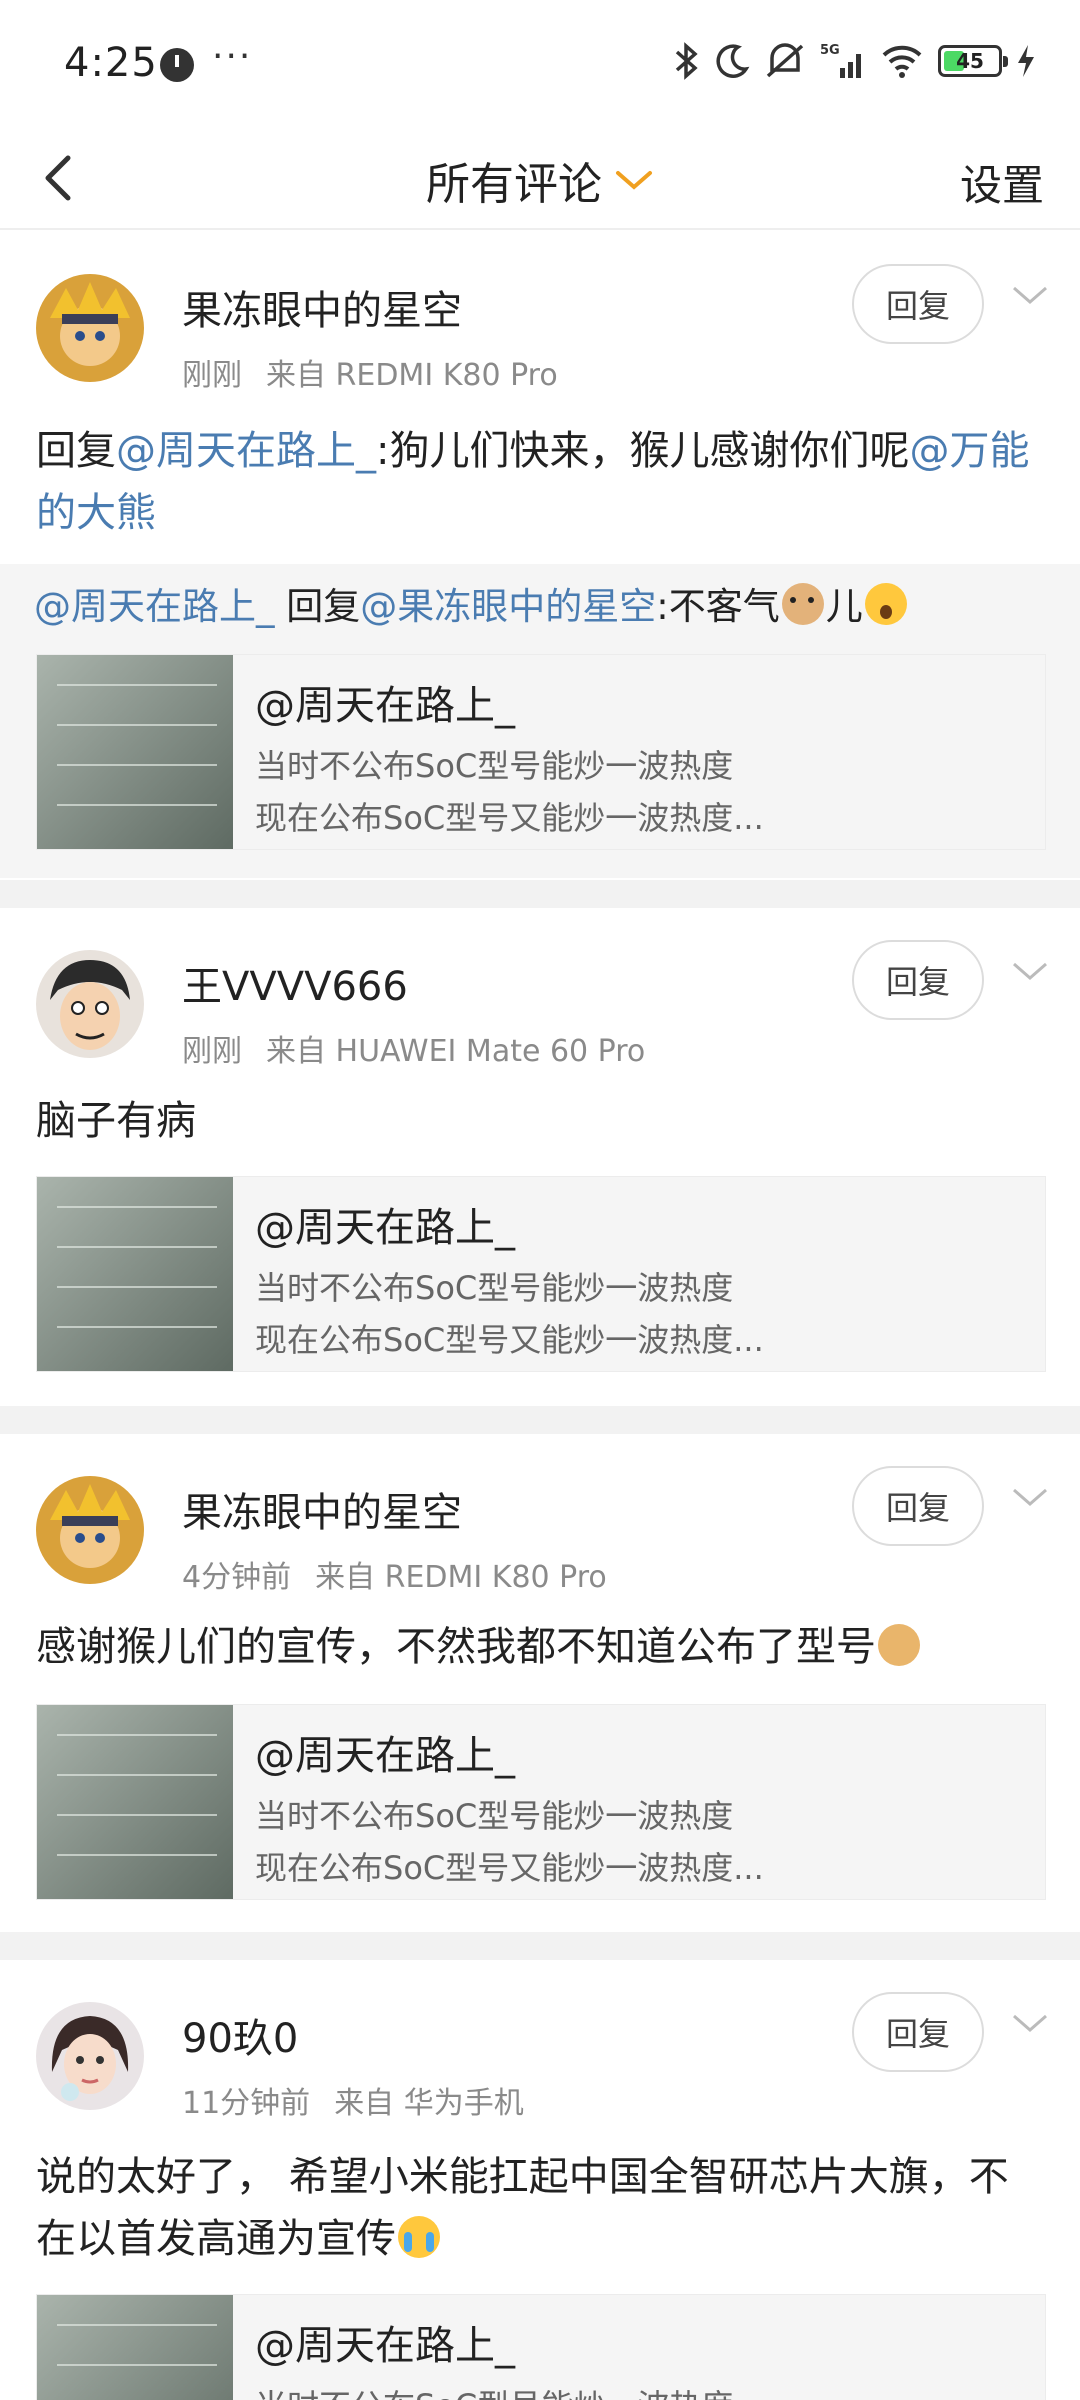 The image size is (1080, 2400). What do you see at coordinates (237, 1577) in the screenshot?
I see `comment-time: 4分钟前` at bounding box center [237, 1577].